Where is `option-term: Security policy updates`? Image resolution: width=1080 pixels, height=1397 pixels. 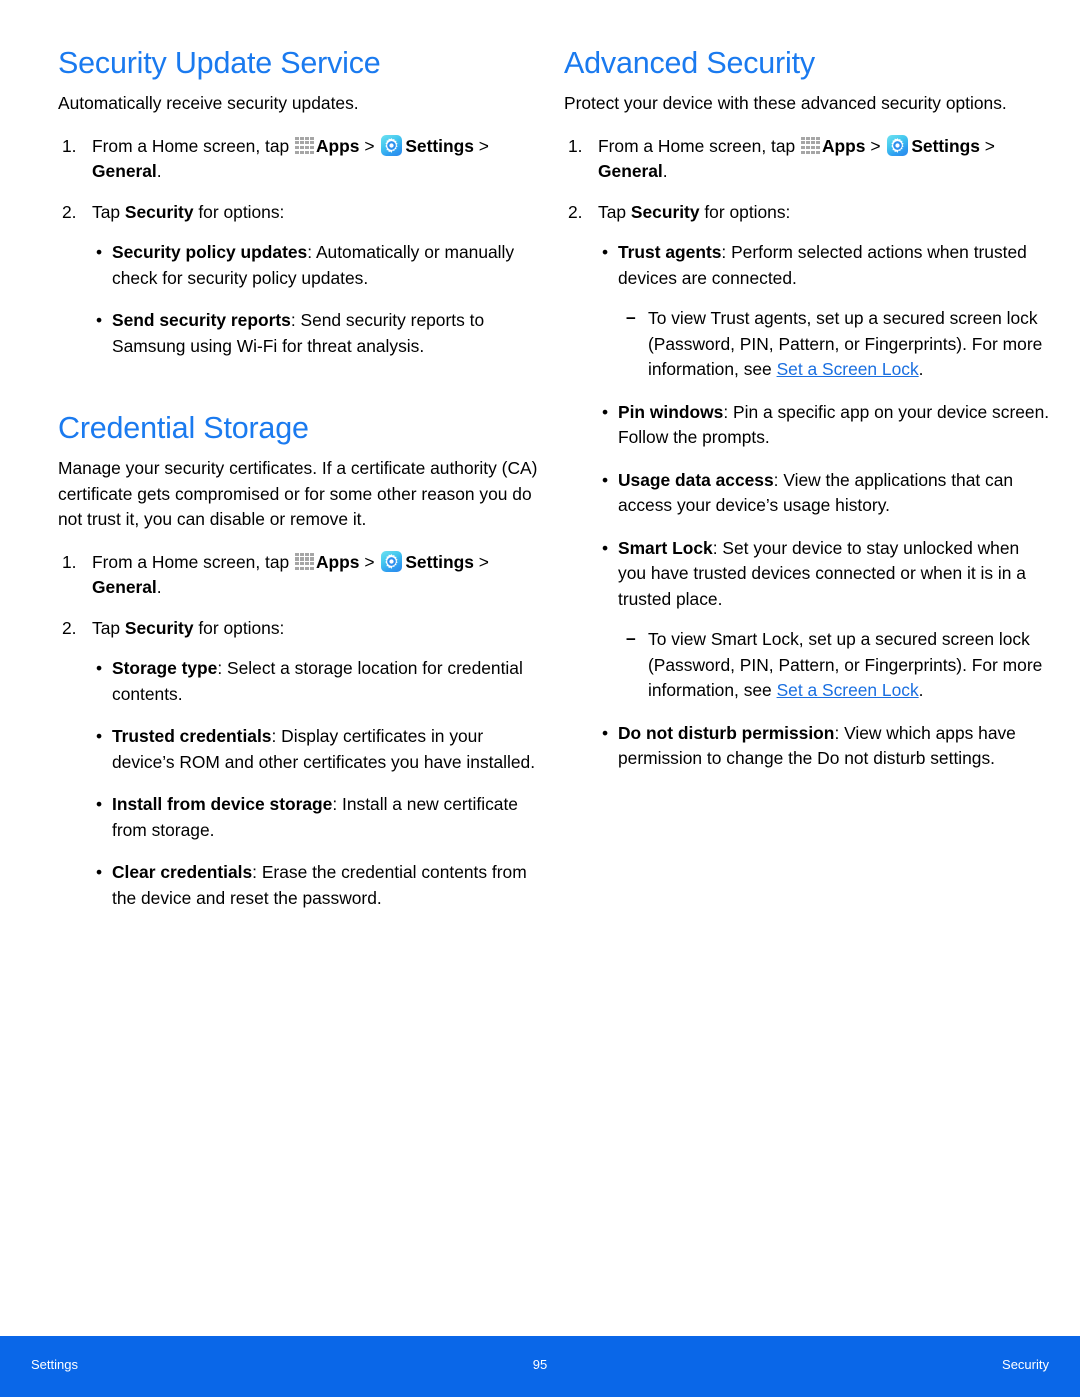
option-term: Security policy updates is located at coordinates (210, 252).